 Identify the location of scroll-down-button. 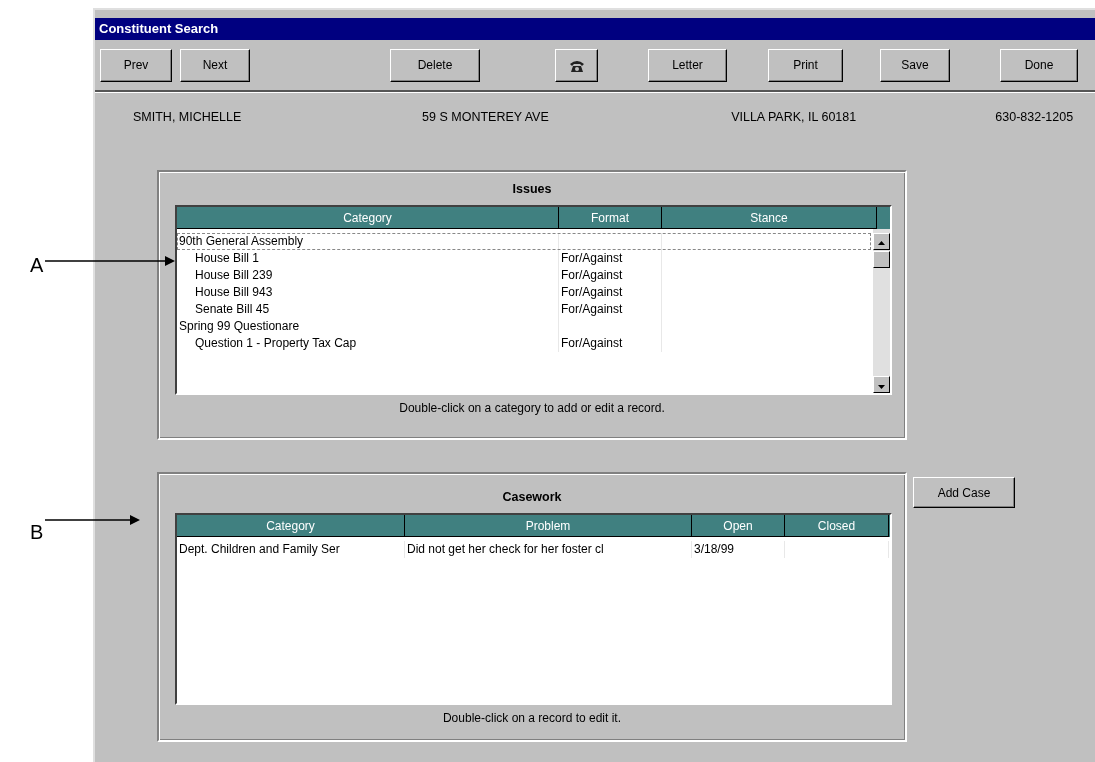
(881, 384).